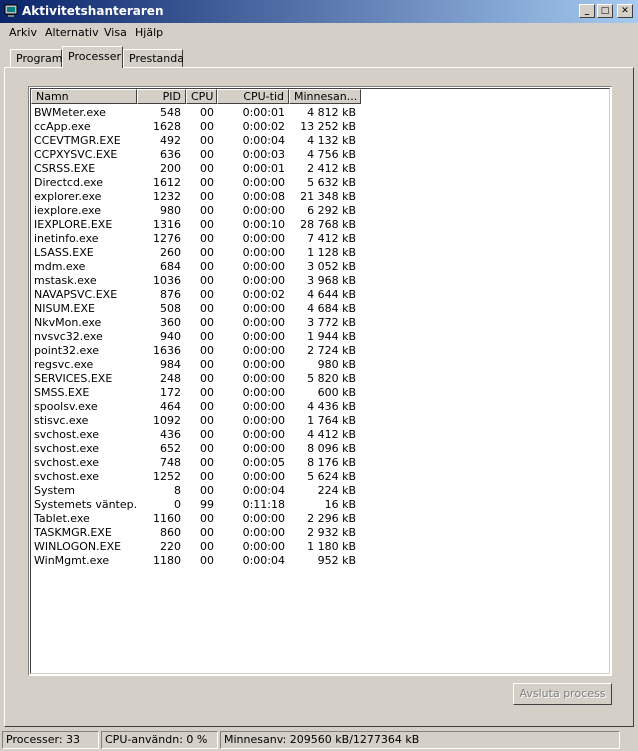 Image resolution: width=638 pixels, height=751 pixels. Describe the element at coordinates (331, 336) in the screenshot. I see `process-memory: 1 944 kB` at that location.